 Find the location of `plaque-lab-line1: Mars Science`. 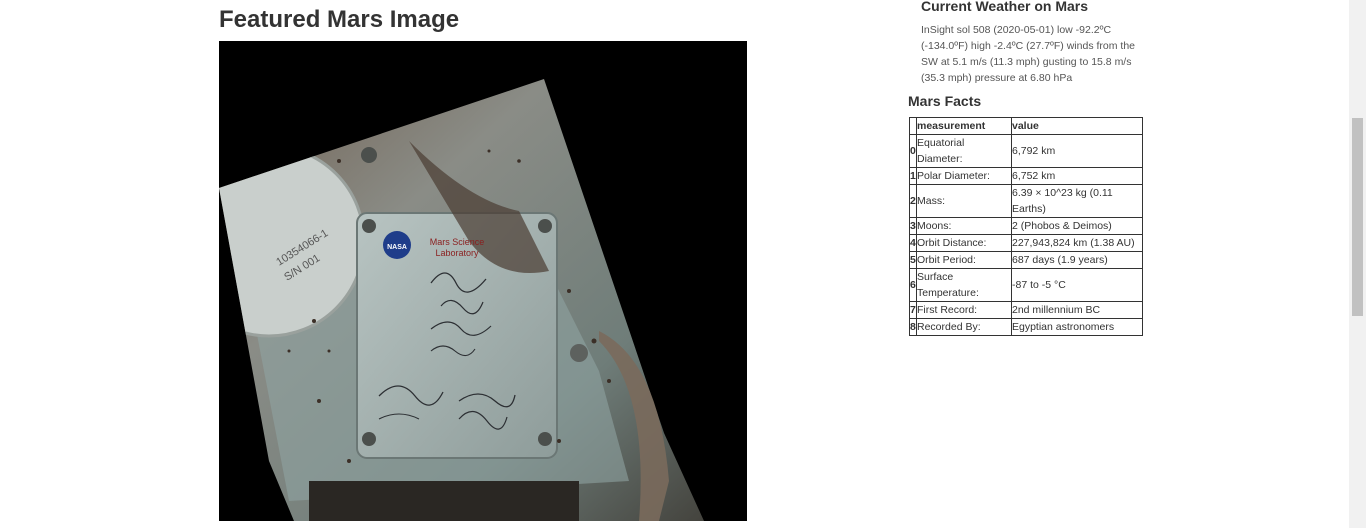

plaque-lab-line1: Mars Science is located at coordinates (457, 242).